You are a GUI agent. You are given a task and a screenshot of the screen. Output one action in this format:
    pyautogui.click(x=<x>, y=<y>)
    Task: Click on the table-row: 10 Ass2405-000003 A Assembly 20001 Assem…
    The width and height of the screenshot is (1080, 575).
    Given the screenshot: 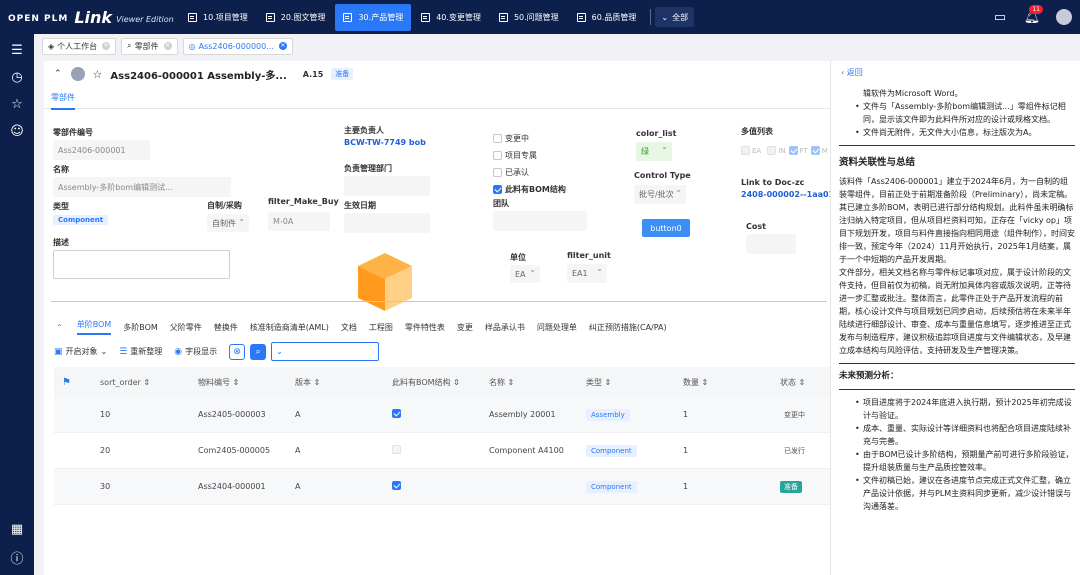 What is the action you would take?
    pyautogui.click(x=444, y=415)
    